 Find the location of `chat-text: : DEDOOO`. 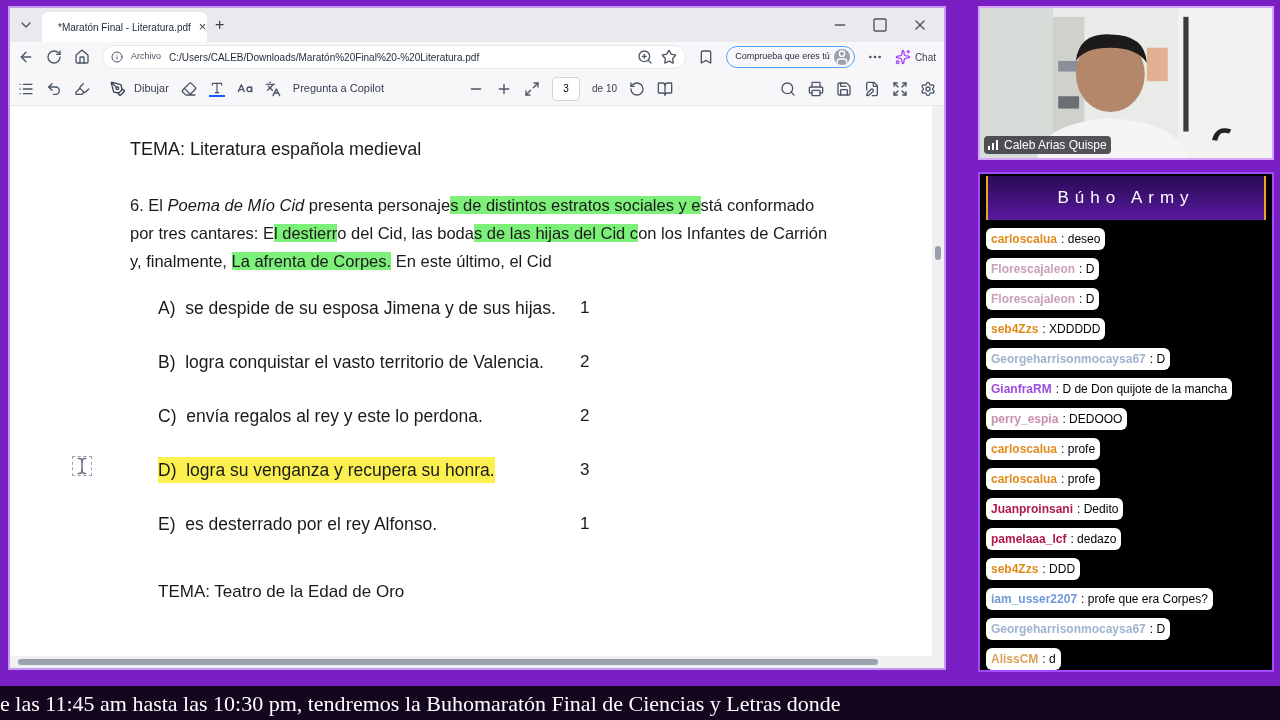

chat-text: : DEDOOO is located at coordinates (1092, 419).